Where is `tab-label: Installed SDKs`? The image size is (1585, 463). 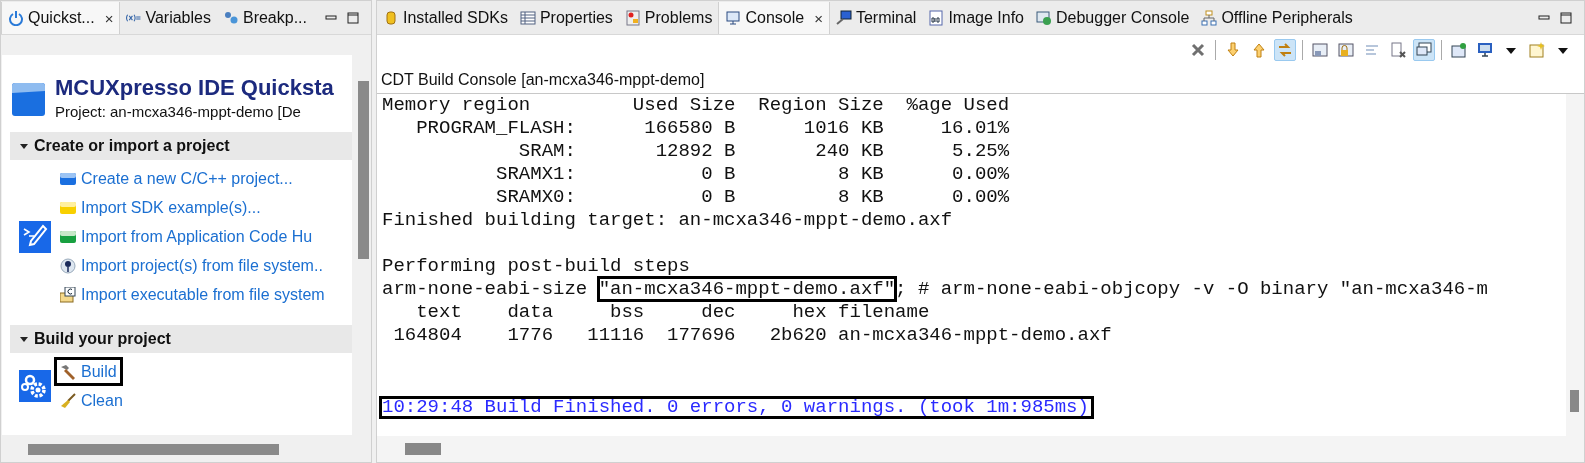 tab-label: Installed SDKs is located at coordinates (455, 18).